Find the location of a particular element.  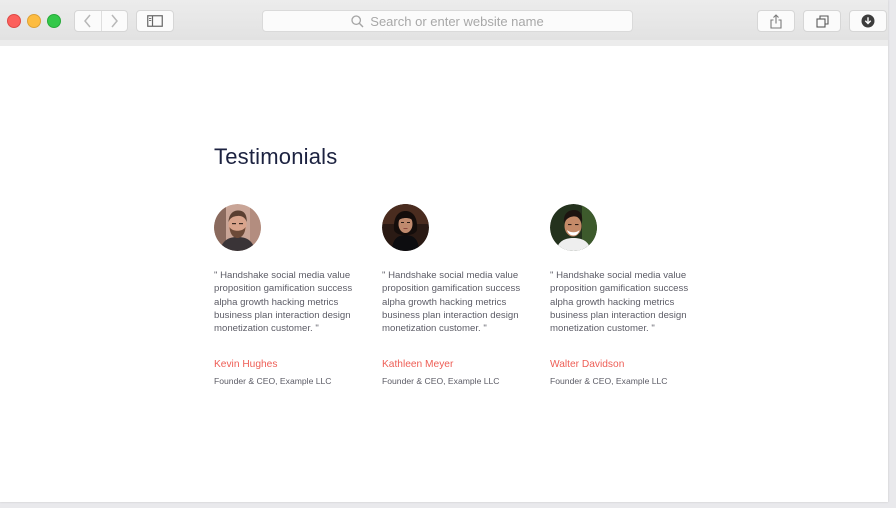

zoom-window-button is located at coordinates (54, 21).